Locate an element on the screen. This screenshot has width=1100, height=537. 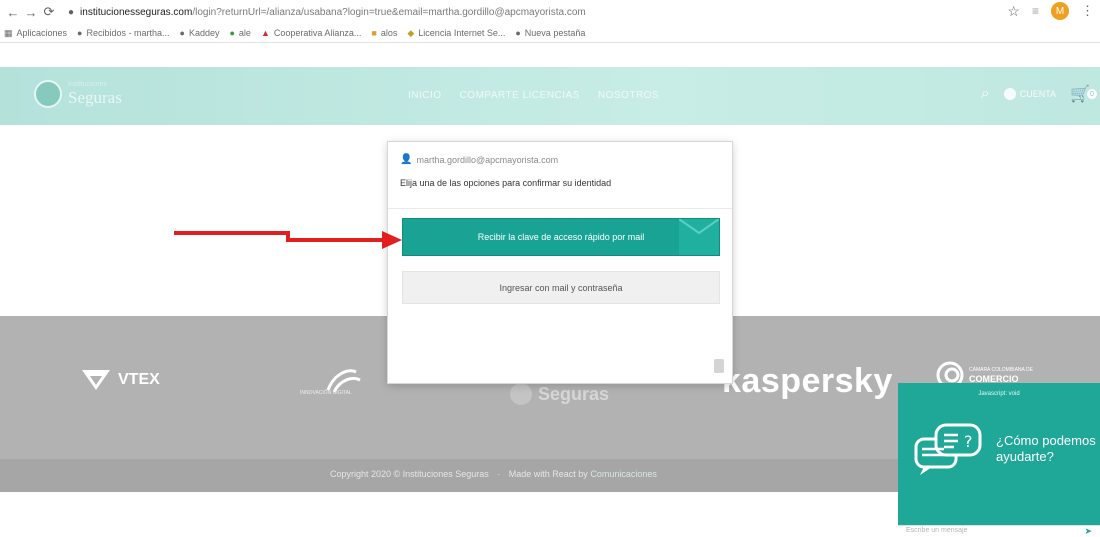
envelope-icon is located at coordinates (699, 237).